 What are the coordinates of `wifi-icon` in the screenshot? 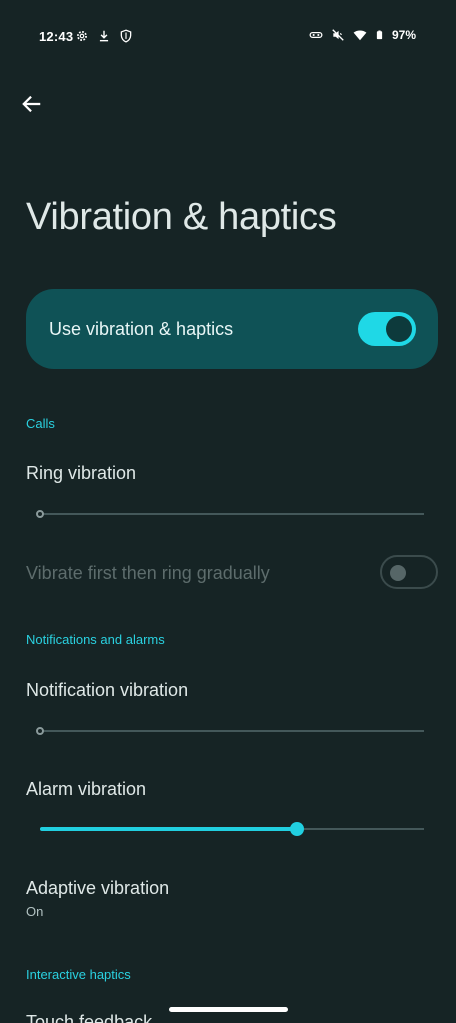 It's located at (360, 35).